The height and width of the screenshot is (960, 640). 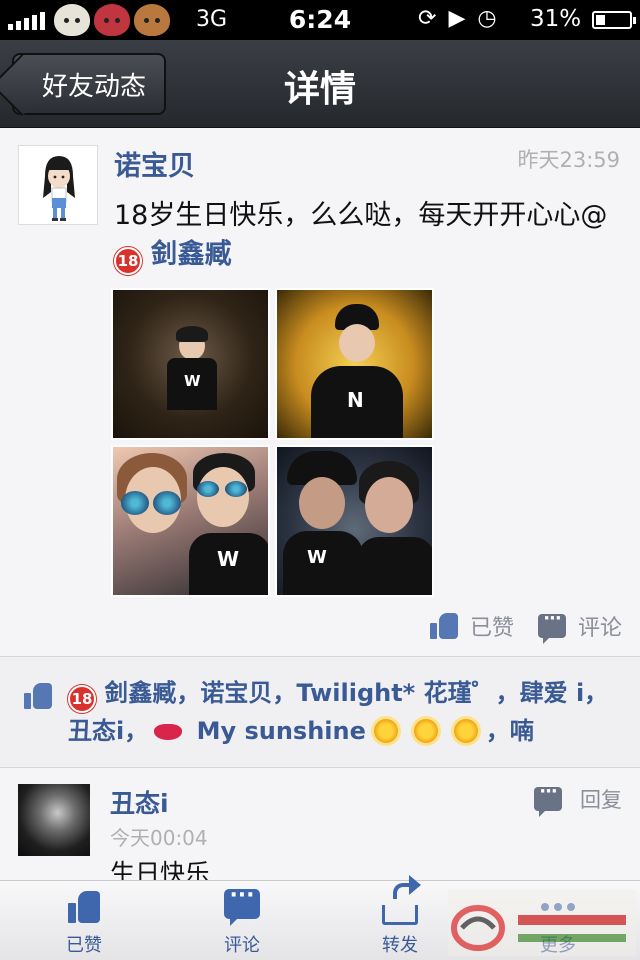 What do you see at coordinates (601, 800) in the screenshot?
I see `reply-label: 回复` at bounding box center [601, 800].